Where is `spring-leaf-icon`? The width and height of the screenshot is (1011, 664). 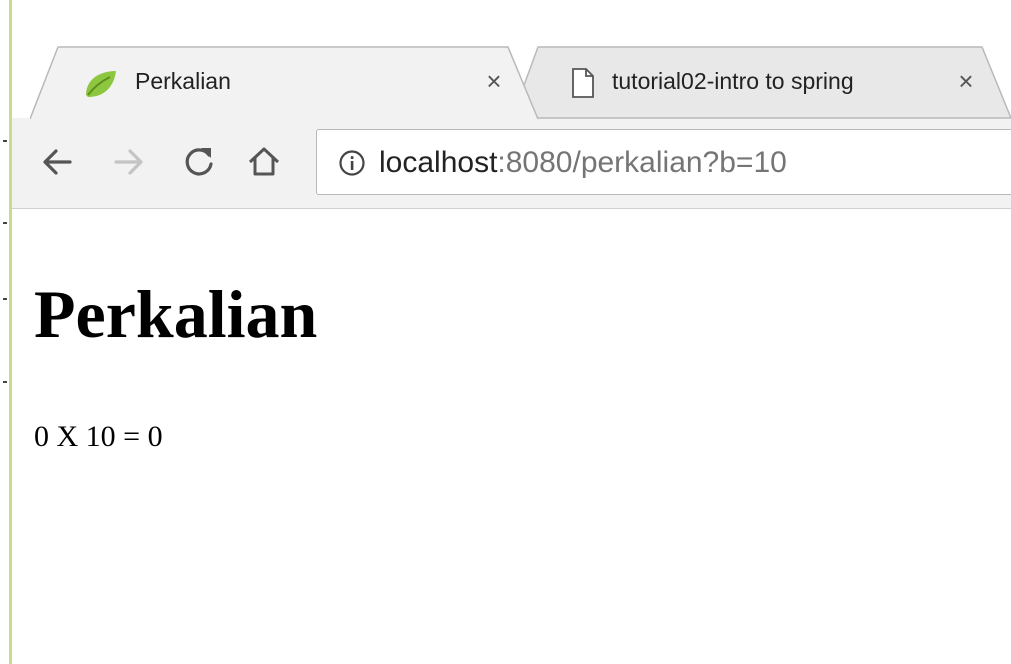 spring-leaf-icon is located at coordinates (101, 84).